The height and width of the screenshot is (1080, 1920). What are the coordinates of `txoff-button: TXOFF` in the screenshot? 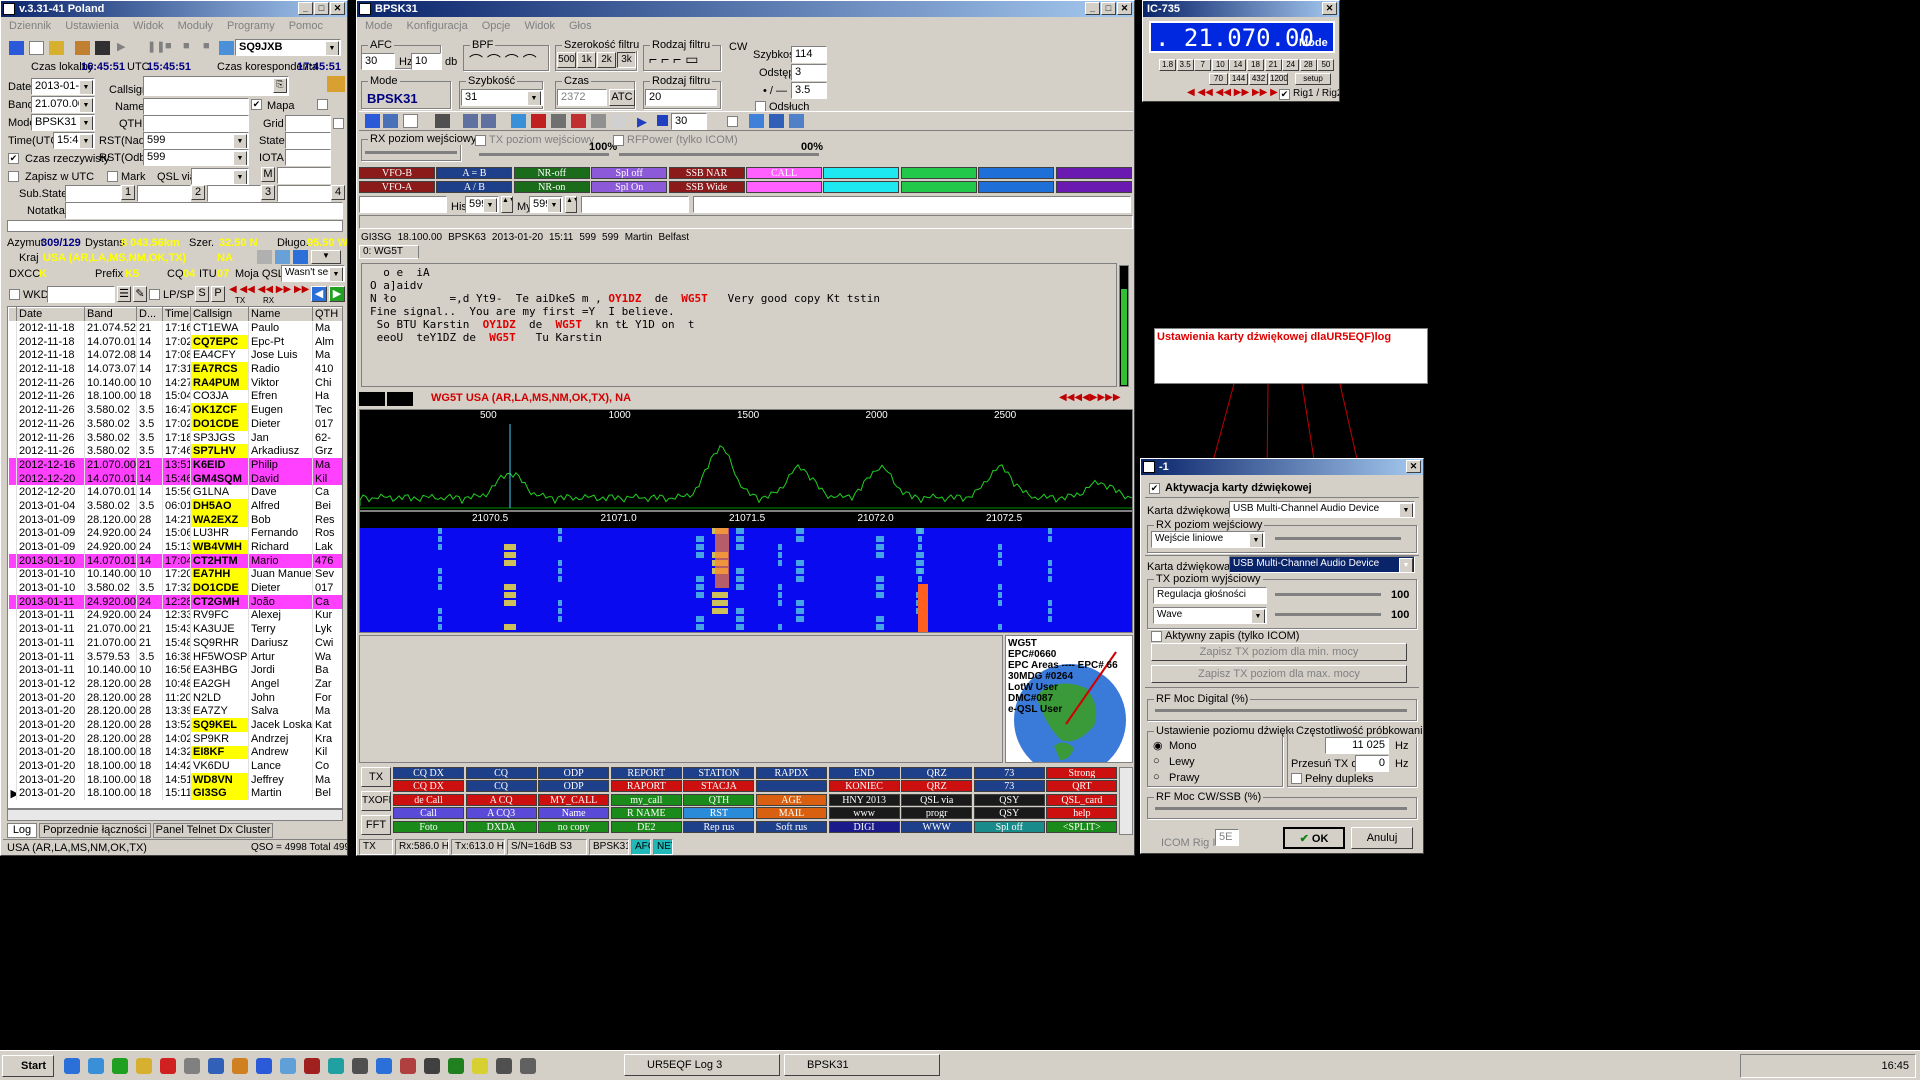 It's located at (376, 801).